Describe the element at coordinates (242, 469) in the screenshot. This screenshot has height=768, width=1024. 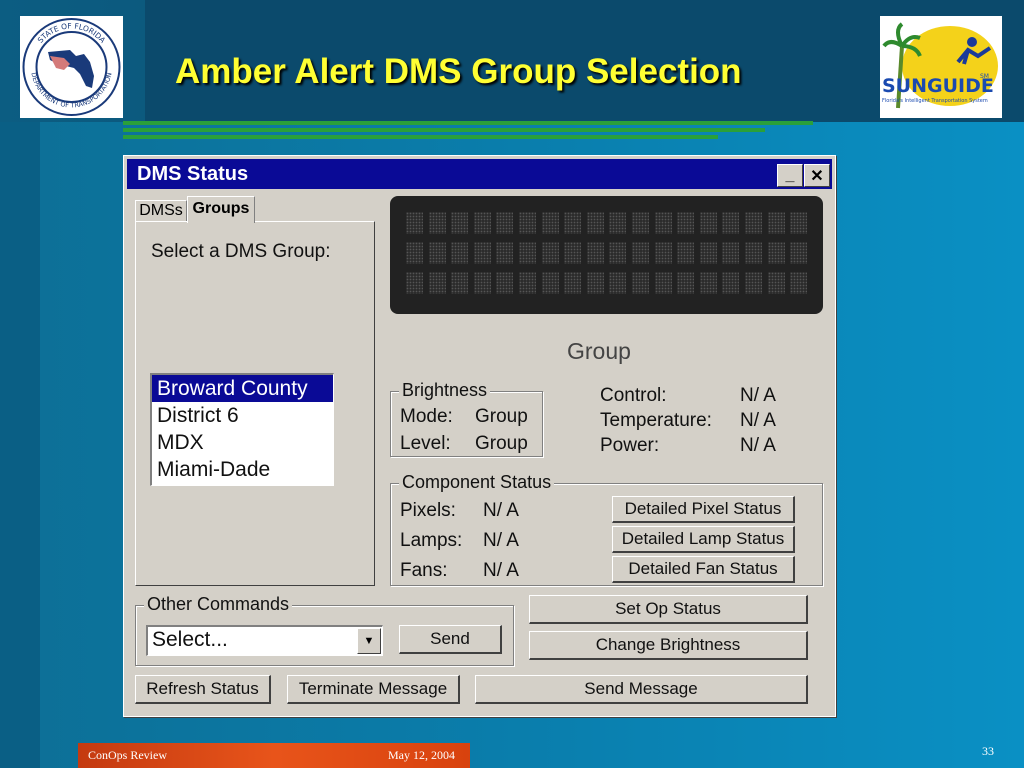
I see `list-item: Miami-Dade` at that location.